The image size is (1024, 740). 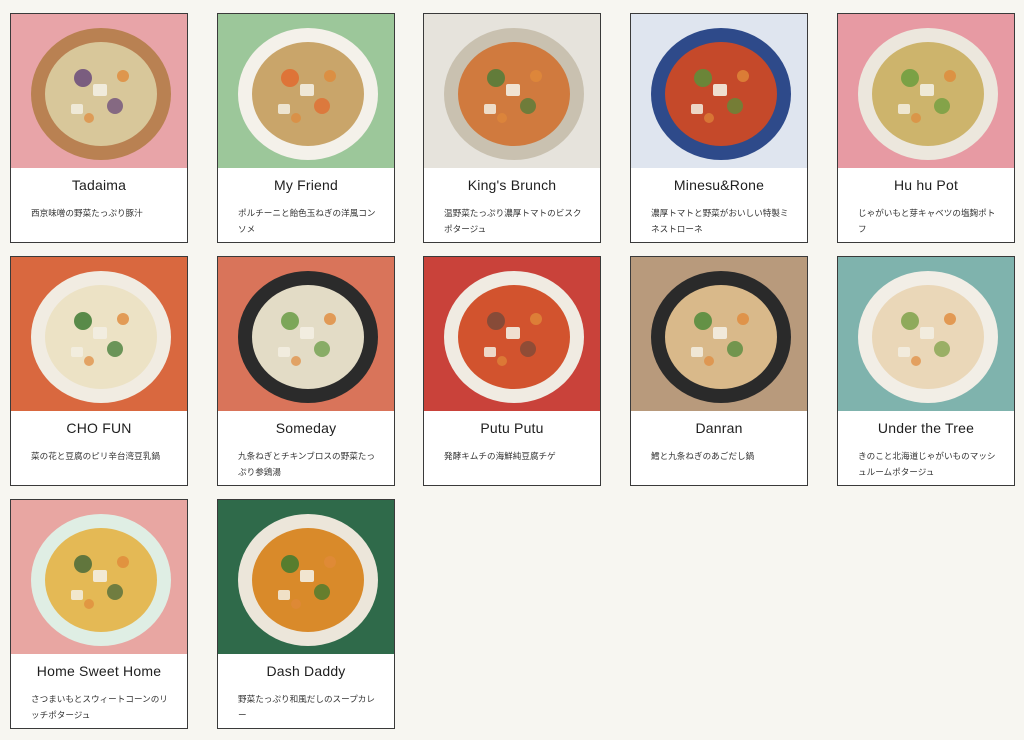 I want to click on product-name: My Friend, so click(x=306, y=185).